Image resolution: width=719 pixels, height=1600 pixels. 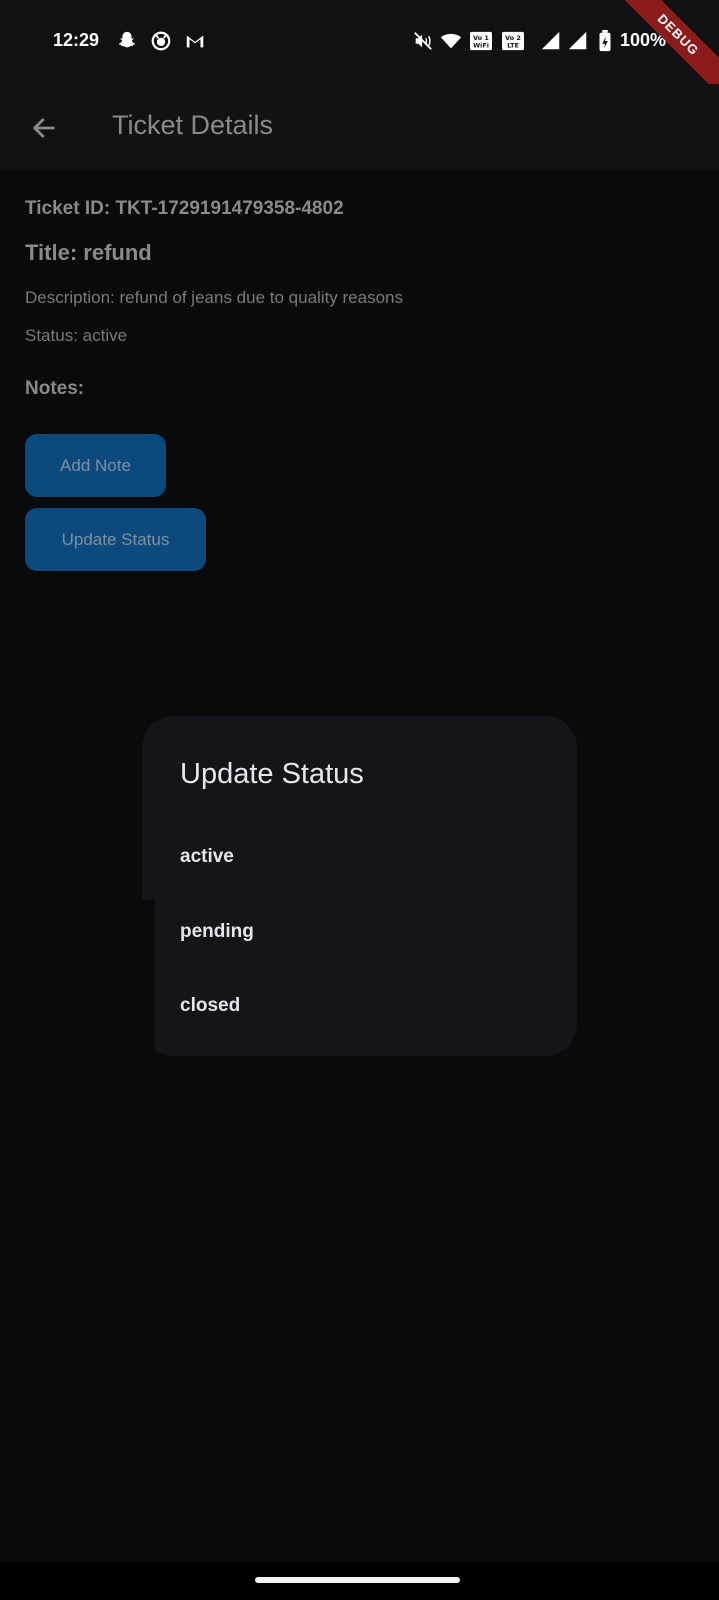 What do you see at coordinates (95, 465) in the screenshot?
I see `add-note-button: Add Note` at bounding box center [95, 465].